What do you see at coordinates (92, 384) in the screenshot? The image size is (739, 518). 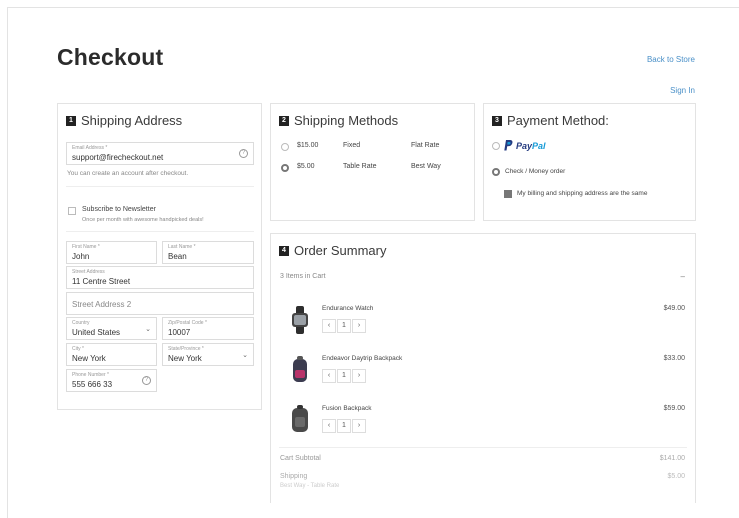 I see `field-value: 555 666 33` at bounding box center [92, 384].